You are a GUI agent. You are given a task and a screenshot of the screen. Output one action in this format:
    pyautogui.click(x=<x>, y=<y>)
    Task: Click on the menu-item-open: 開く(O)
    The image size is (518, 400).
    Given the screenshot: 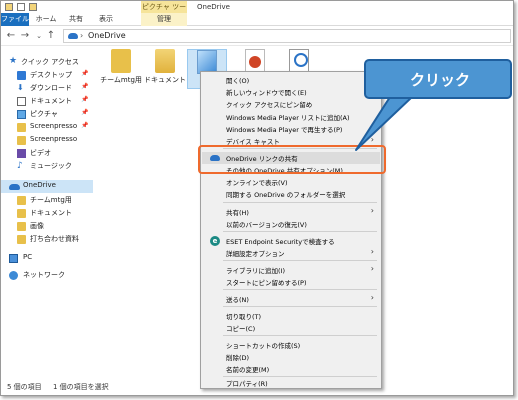 What is the action you would take?
    pyautogui.click(x=291, y=80)
    